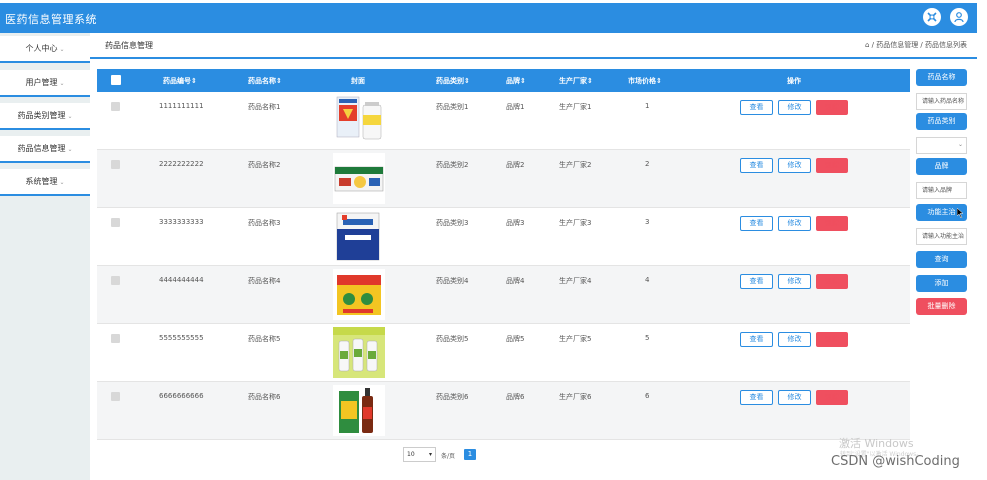  Describe the element at coordinates (45, 182) in the screenshot. I see `sidebar-item-system-management: 系统管理 ⌄` at that location.